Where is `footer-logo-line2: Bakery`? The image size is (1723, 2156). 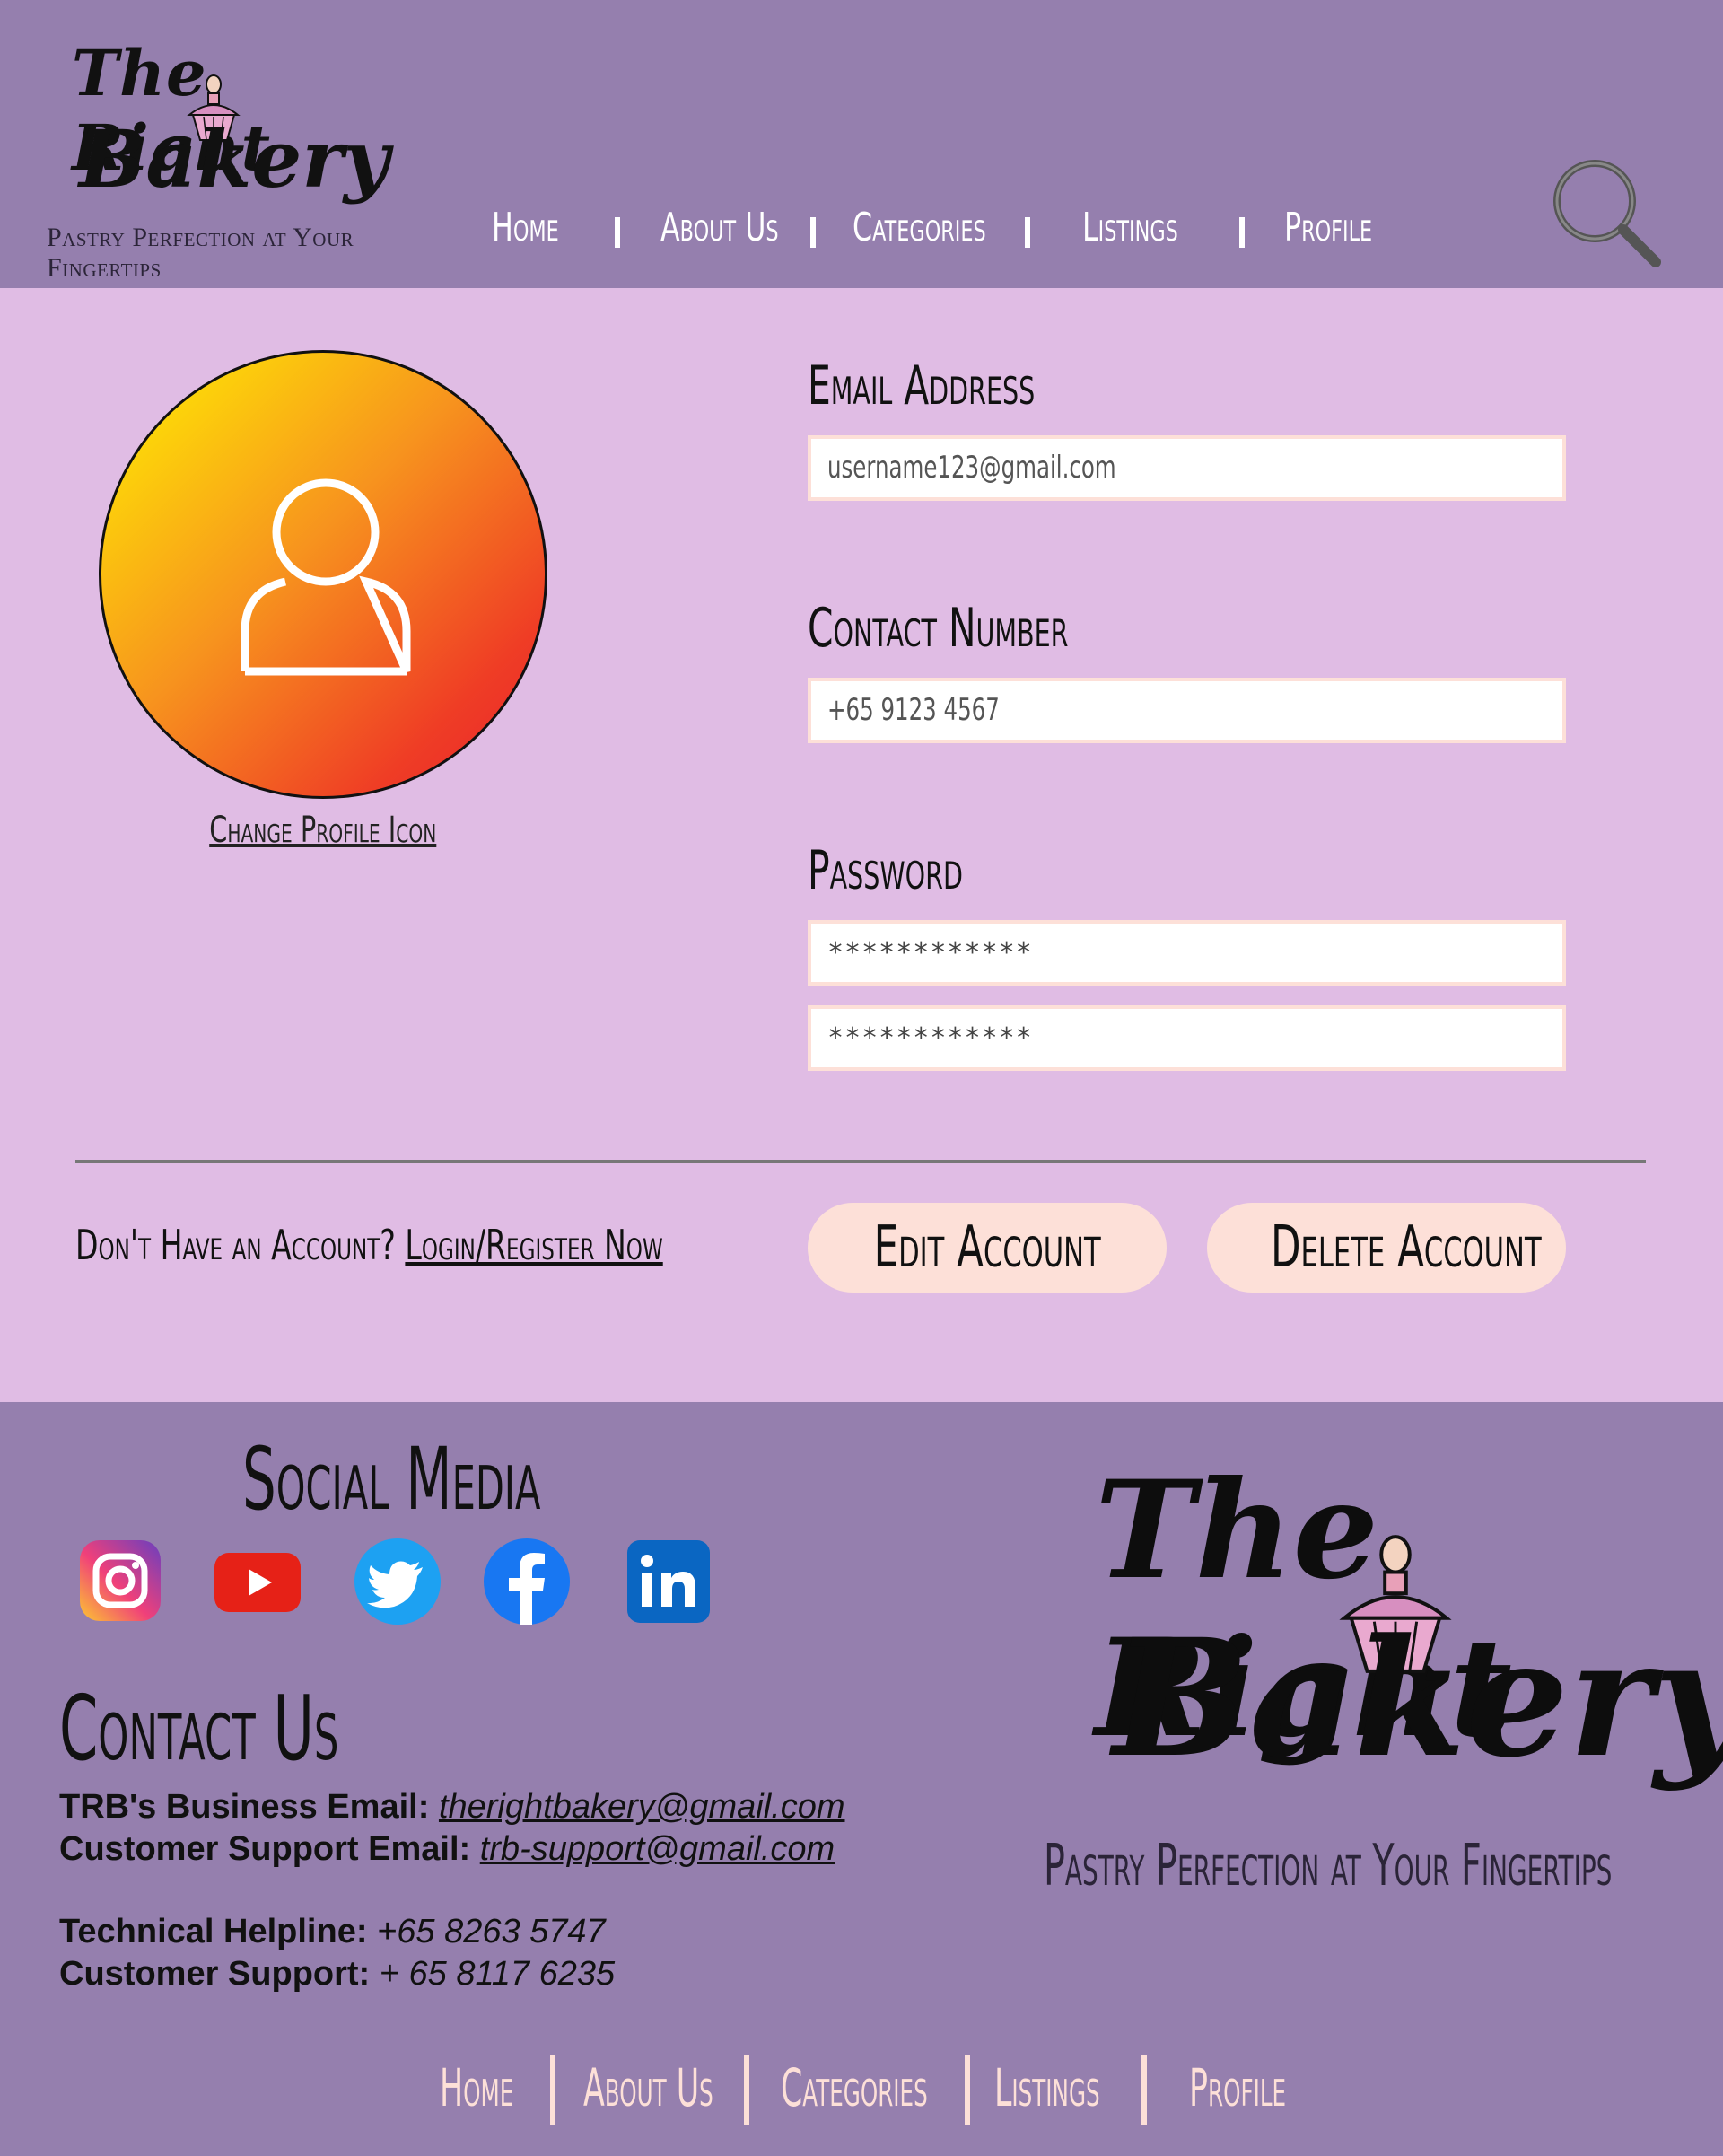
footer-logo-line2: Bakery is located at coordinates (1418, 1698).